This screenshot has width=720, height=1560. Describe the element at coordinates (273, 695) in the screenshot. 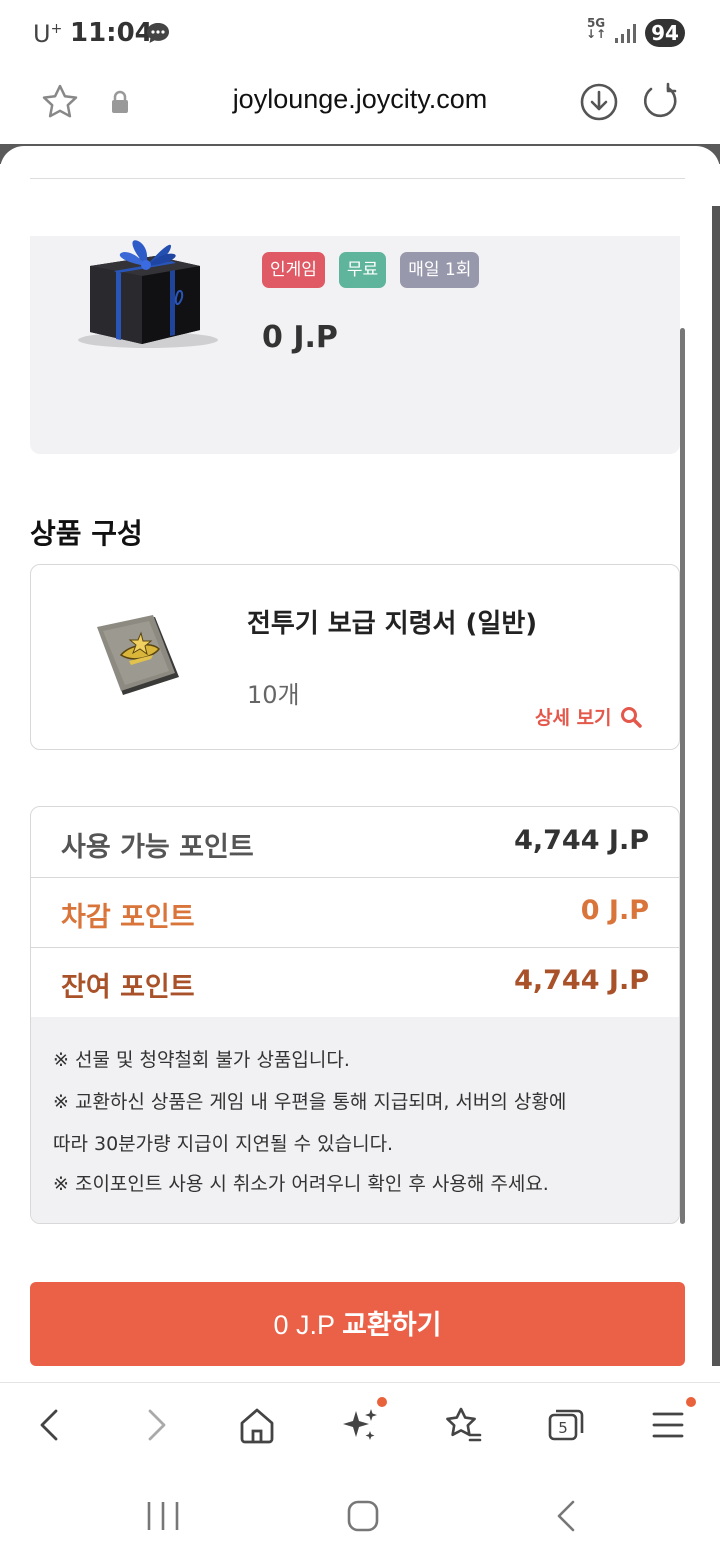

I see `item-quantity: 10개` at that location.